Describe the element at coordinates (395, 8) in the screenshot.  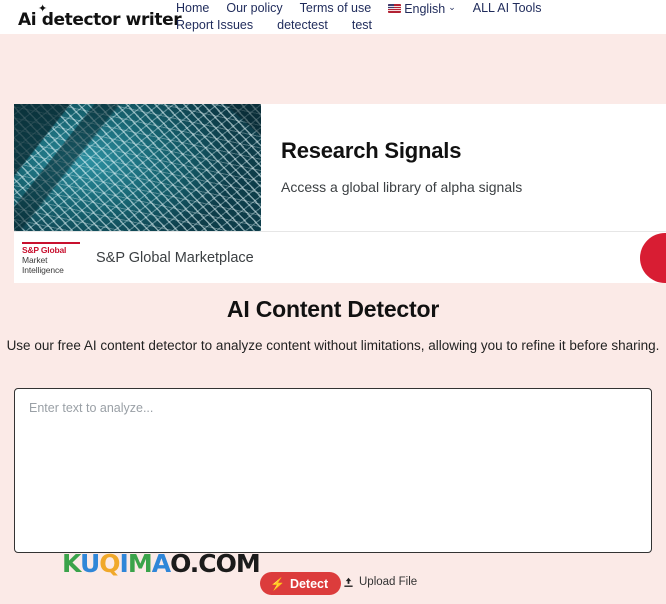
I see `us-flag-icon` at that location.